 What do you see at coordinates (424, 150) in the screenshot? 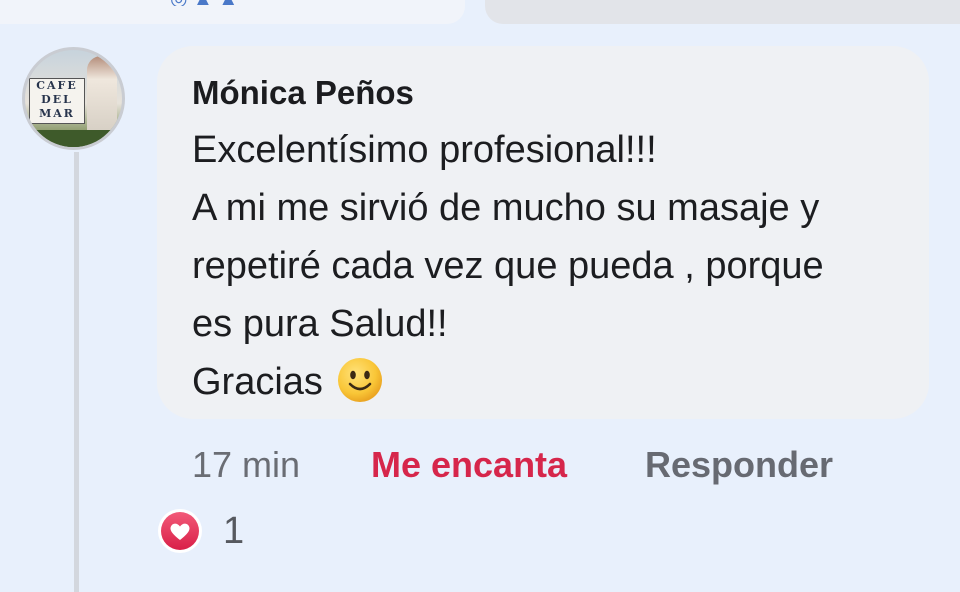
I see `comment-line: Excelentísimo profesional!!!` at bounding box center [424, 150].